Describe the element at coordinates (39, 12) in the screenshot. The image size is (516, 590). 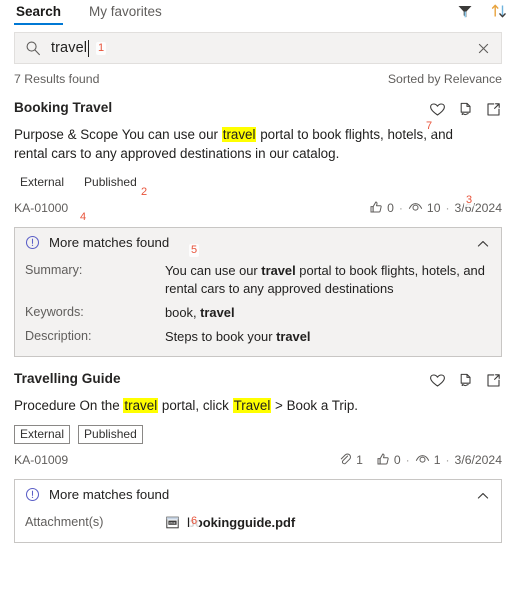
I see `tab-search: Search` at that location.